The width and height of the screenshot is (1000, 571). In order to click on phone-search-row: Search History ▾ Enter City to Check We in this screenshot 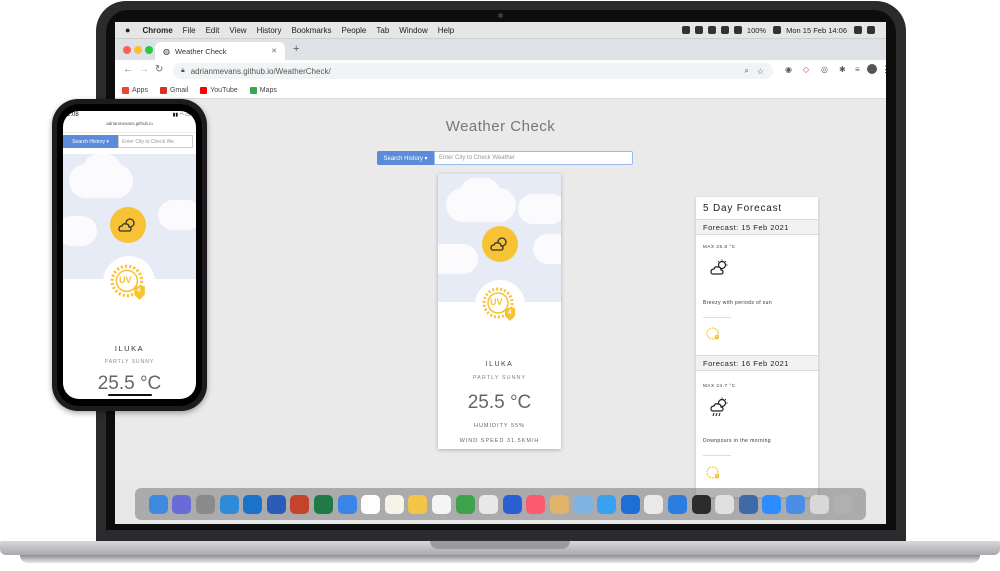, I will do `click(129, 142)`.